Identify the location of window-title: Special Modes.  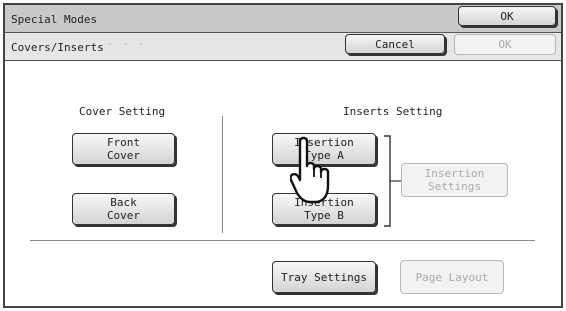
(54, 19).